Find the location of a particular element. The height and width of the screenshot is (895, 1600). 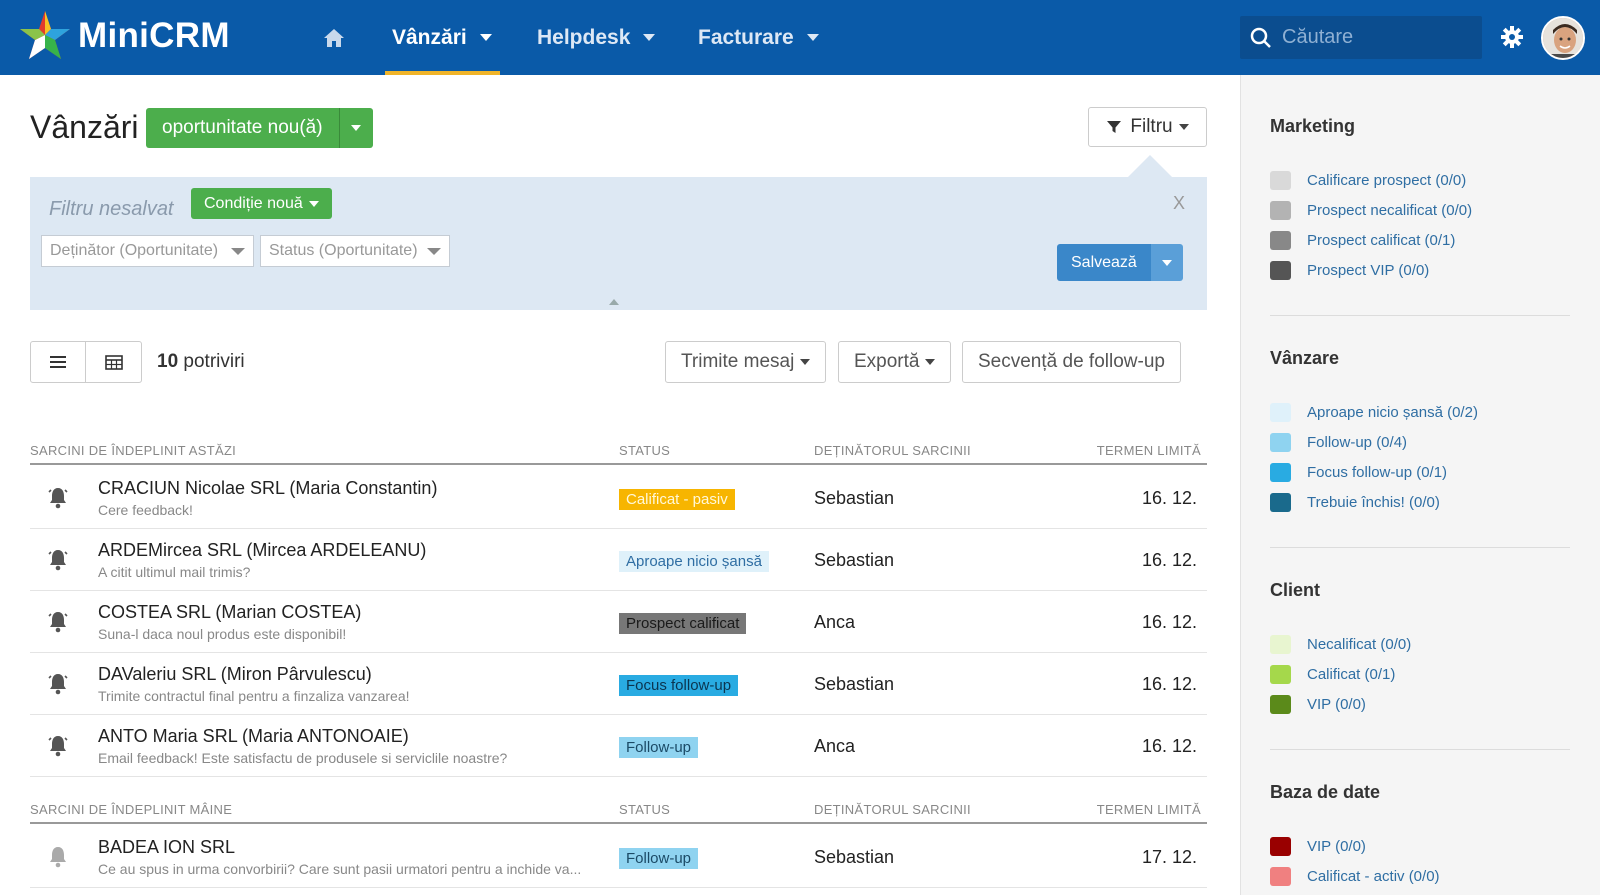

status-badge: Focus follow-up is located at coordinates (679, 685).